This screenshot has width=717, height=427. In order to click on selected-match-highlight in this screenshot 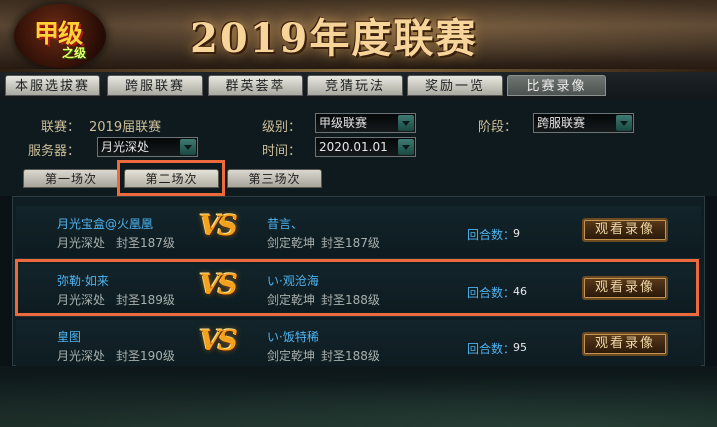, I will do `click(357, 287)`.